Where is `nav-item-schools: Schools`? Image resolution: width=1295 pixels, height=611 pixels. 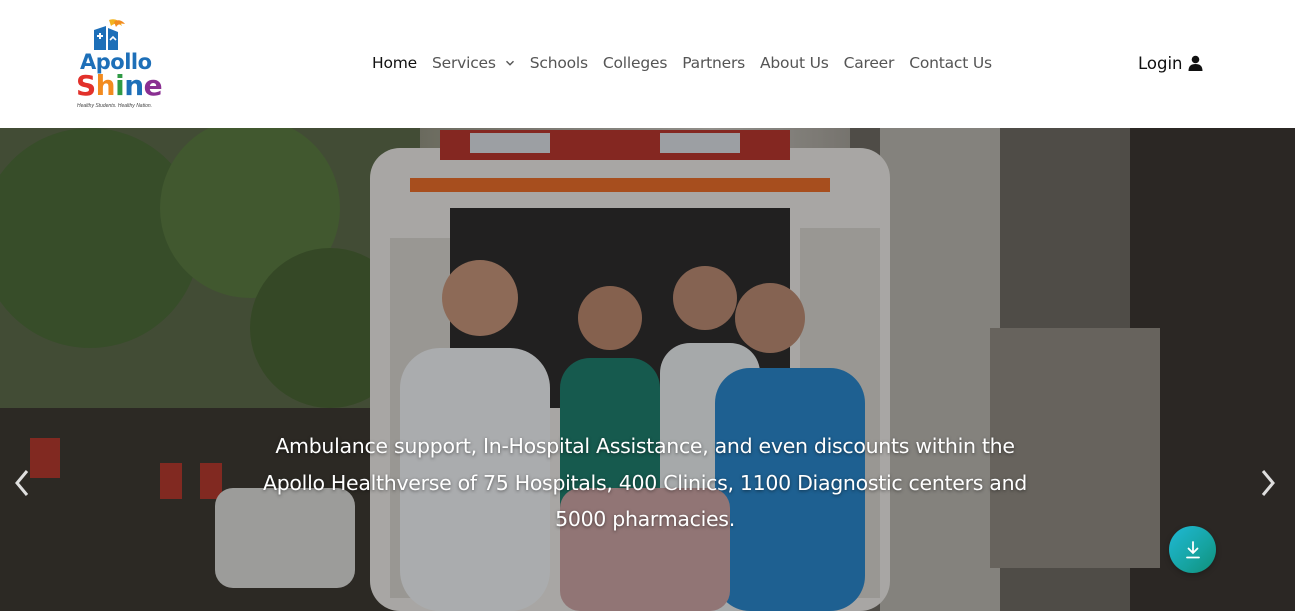 nav-item-schools: Schools is located at coordinates (559, 63).